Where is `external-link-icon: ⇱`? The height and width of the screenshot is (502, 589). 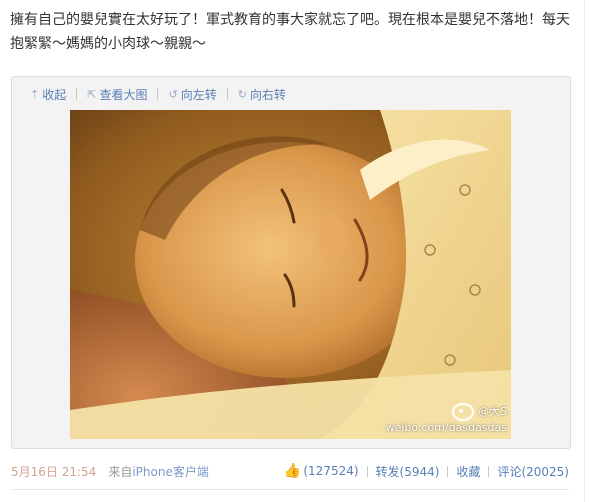 external-link-icon: ⇱ is located at coordinates (92, 94).